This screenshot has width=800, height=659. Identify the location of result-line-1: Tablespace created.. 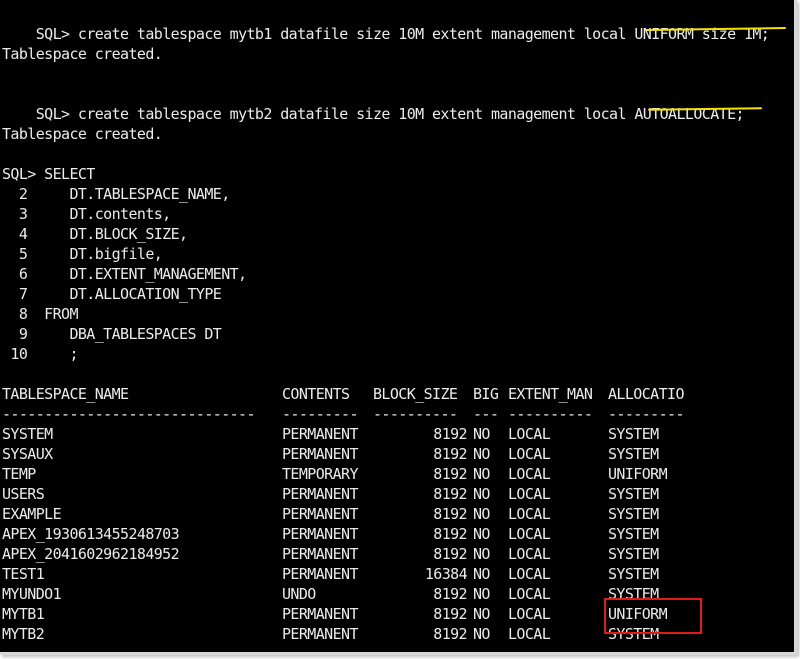
(82, 54).